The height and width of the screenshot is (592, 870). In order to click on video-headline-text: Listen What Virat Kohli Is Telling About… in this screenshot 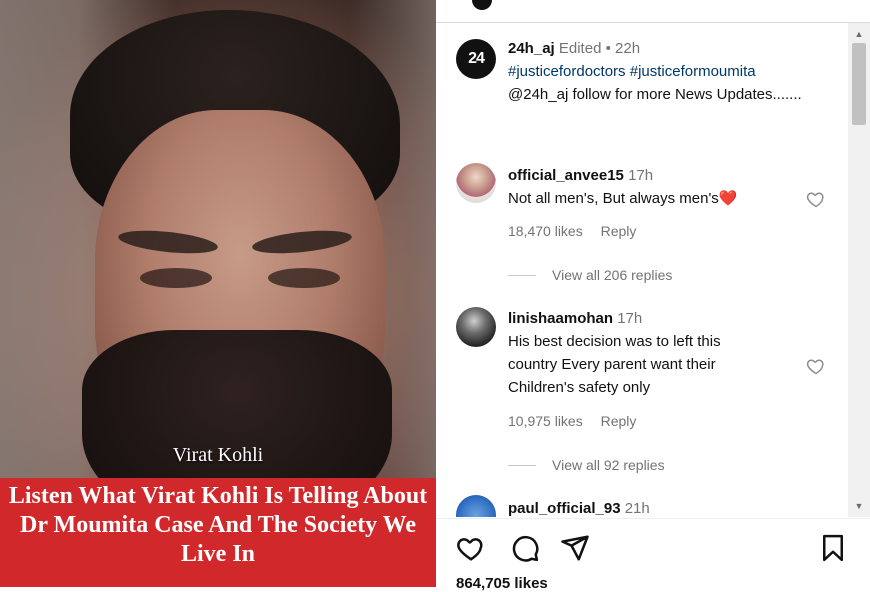, I will do `click(218, 525)`.